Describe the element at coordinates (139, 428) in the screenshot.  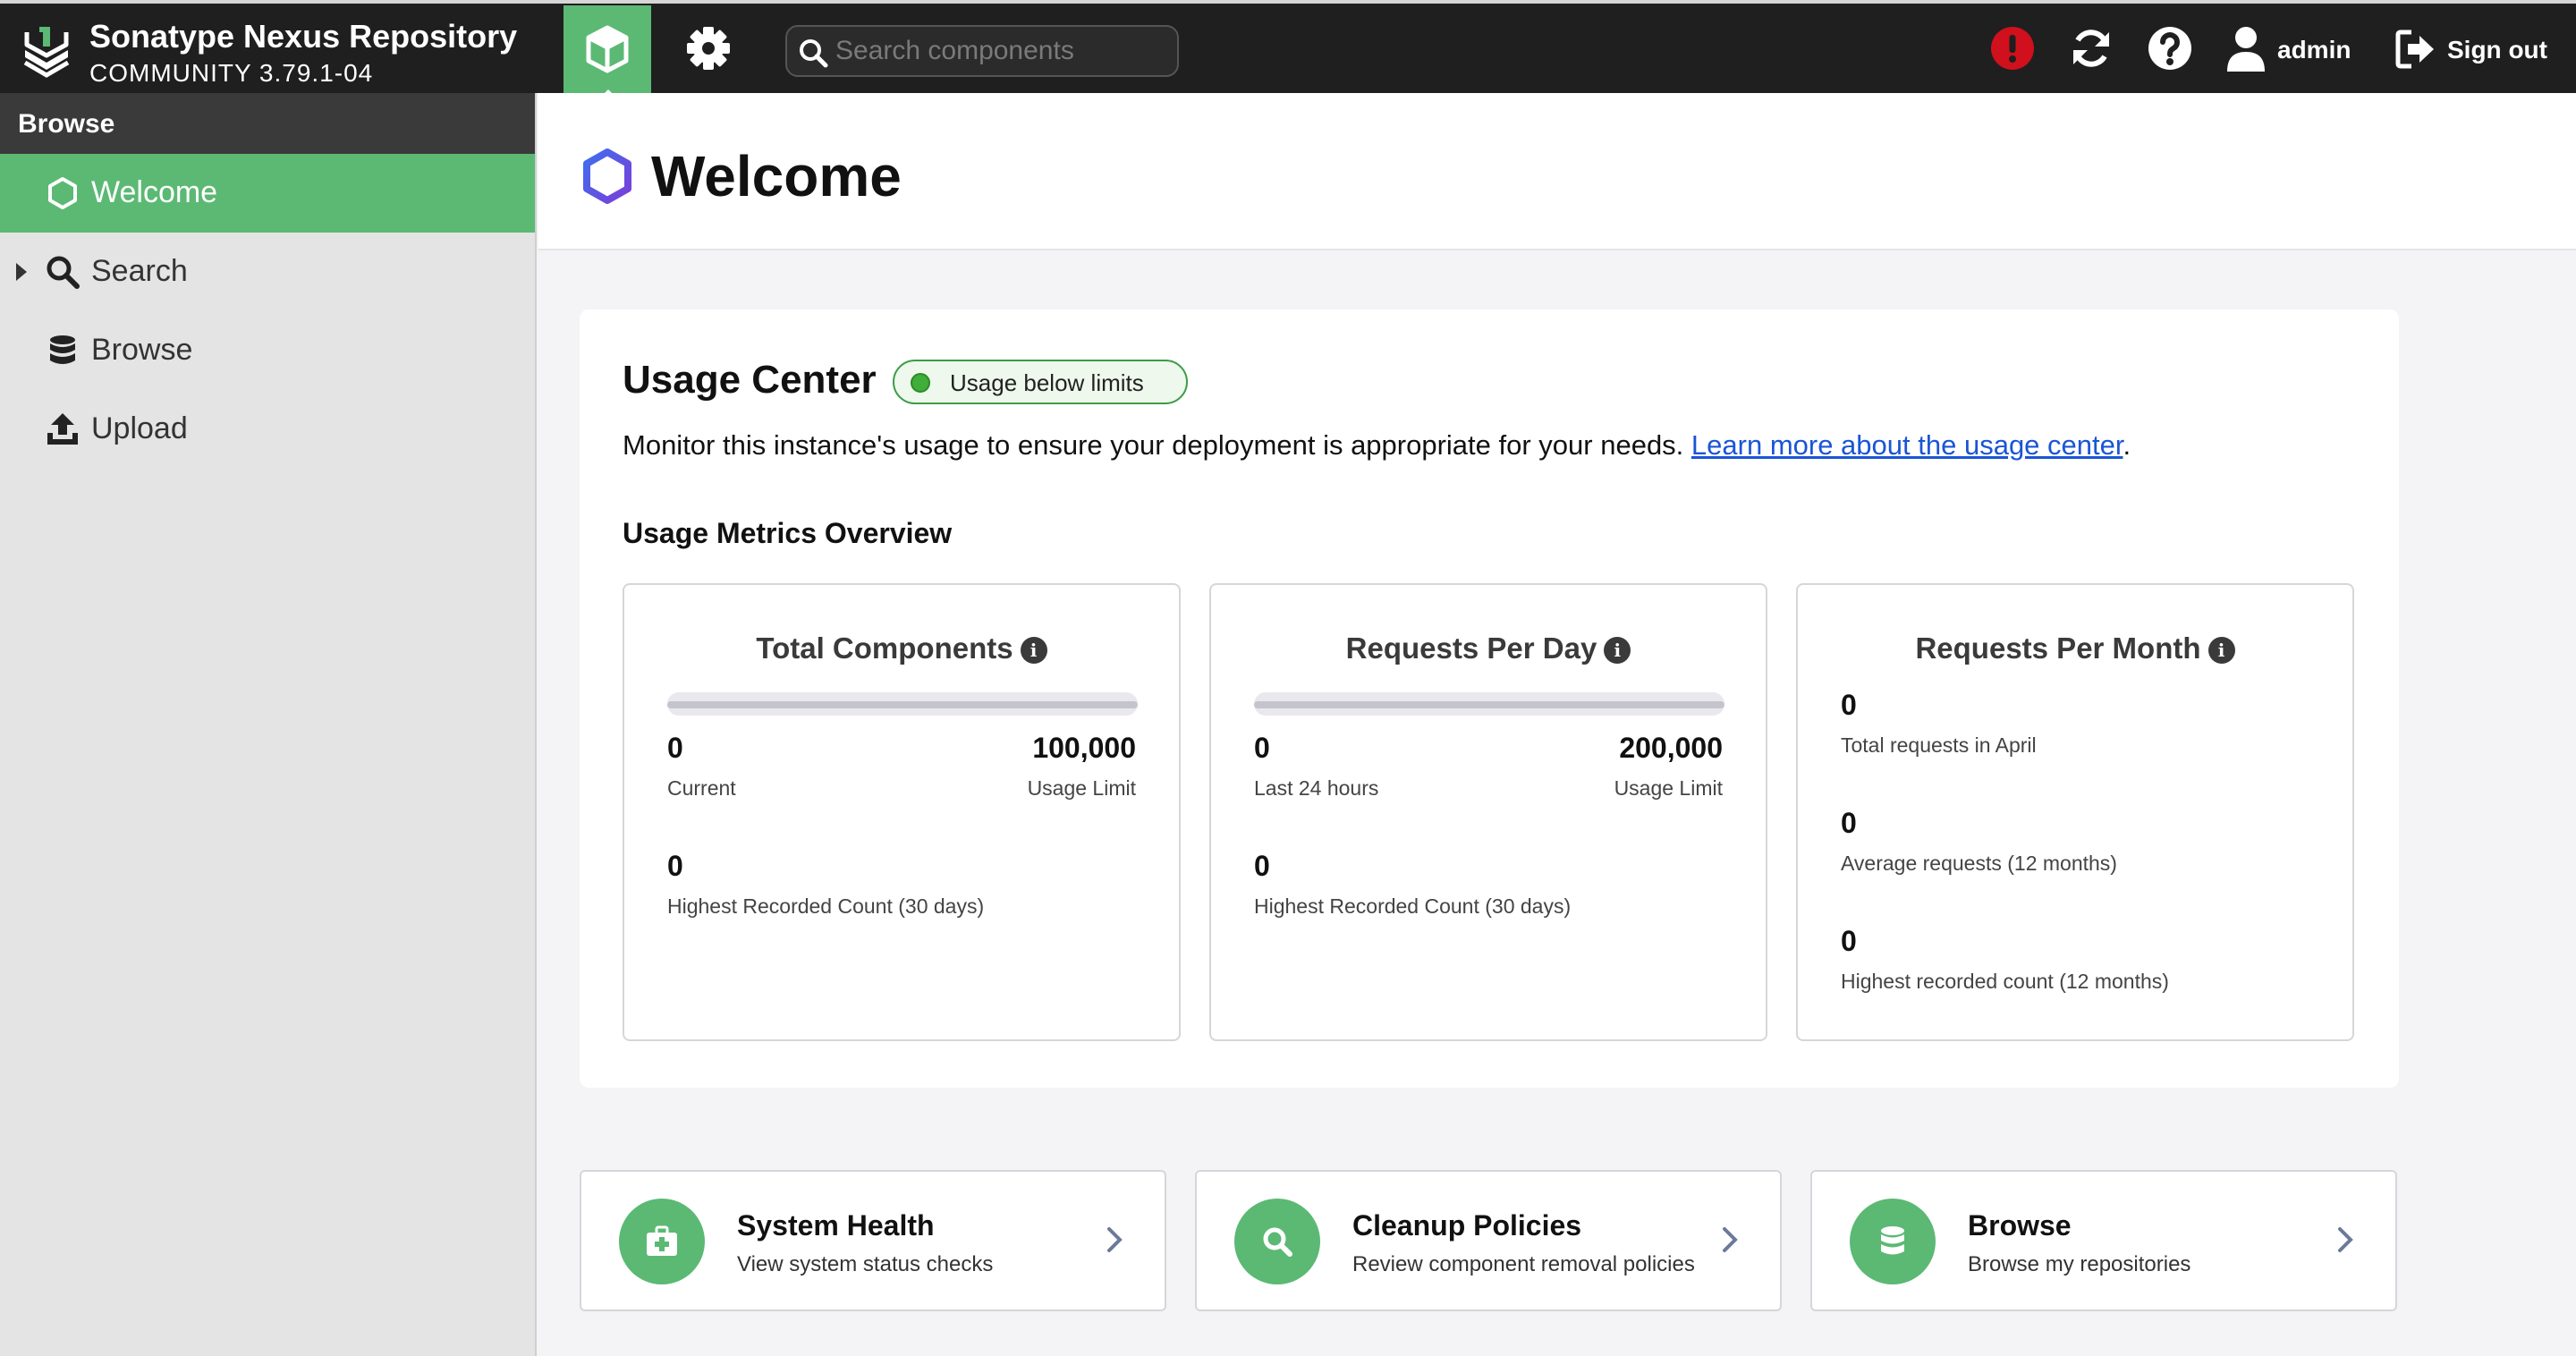
I see `sidebar-item-label: Upload` at that location.